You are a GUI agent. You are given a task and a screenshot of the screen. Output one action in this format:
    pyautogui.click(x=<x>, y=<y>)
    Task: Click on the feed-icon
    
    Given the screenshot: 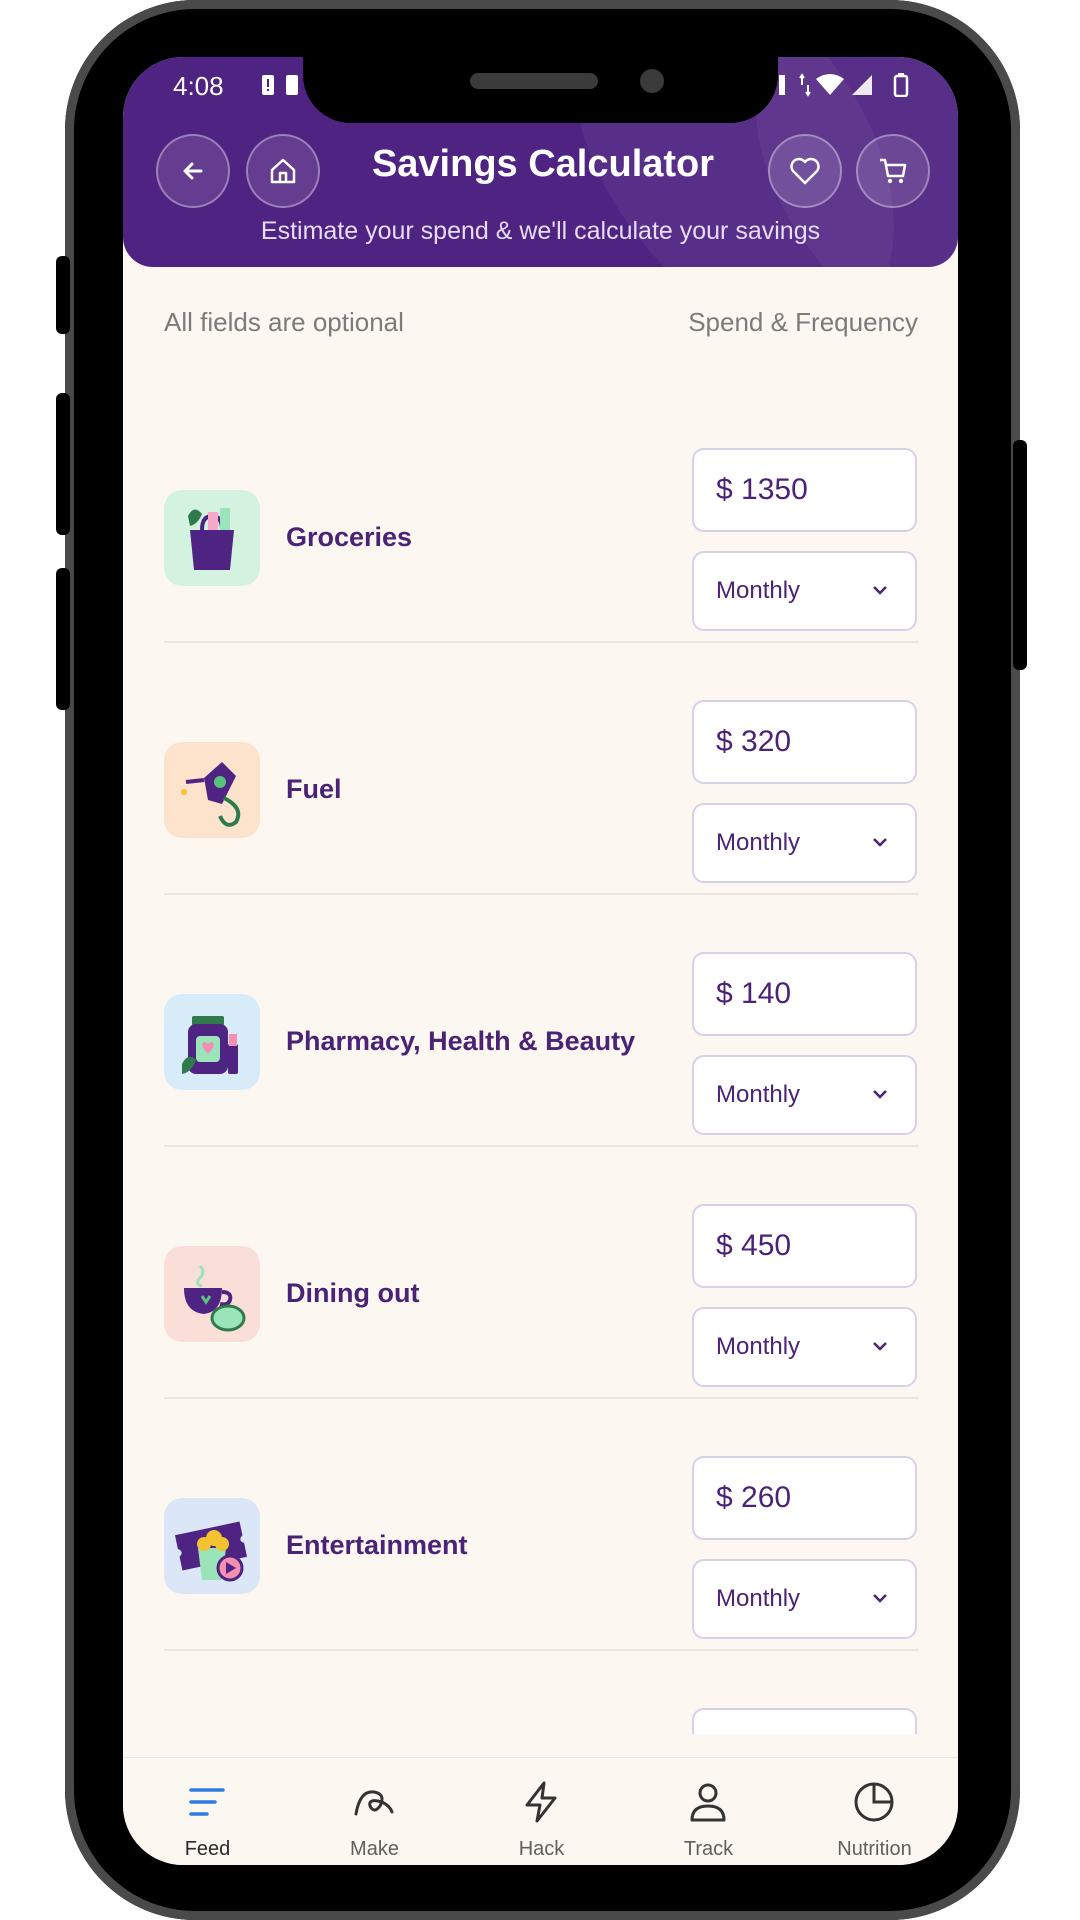 What is the action you would take?
    pyautogui.click(x=207, y=1802)
    